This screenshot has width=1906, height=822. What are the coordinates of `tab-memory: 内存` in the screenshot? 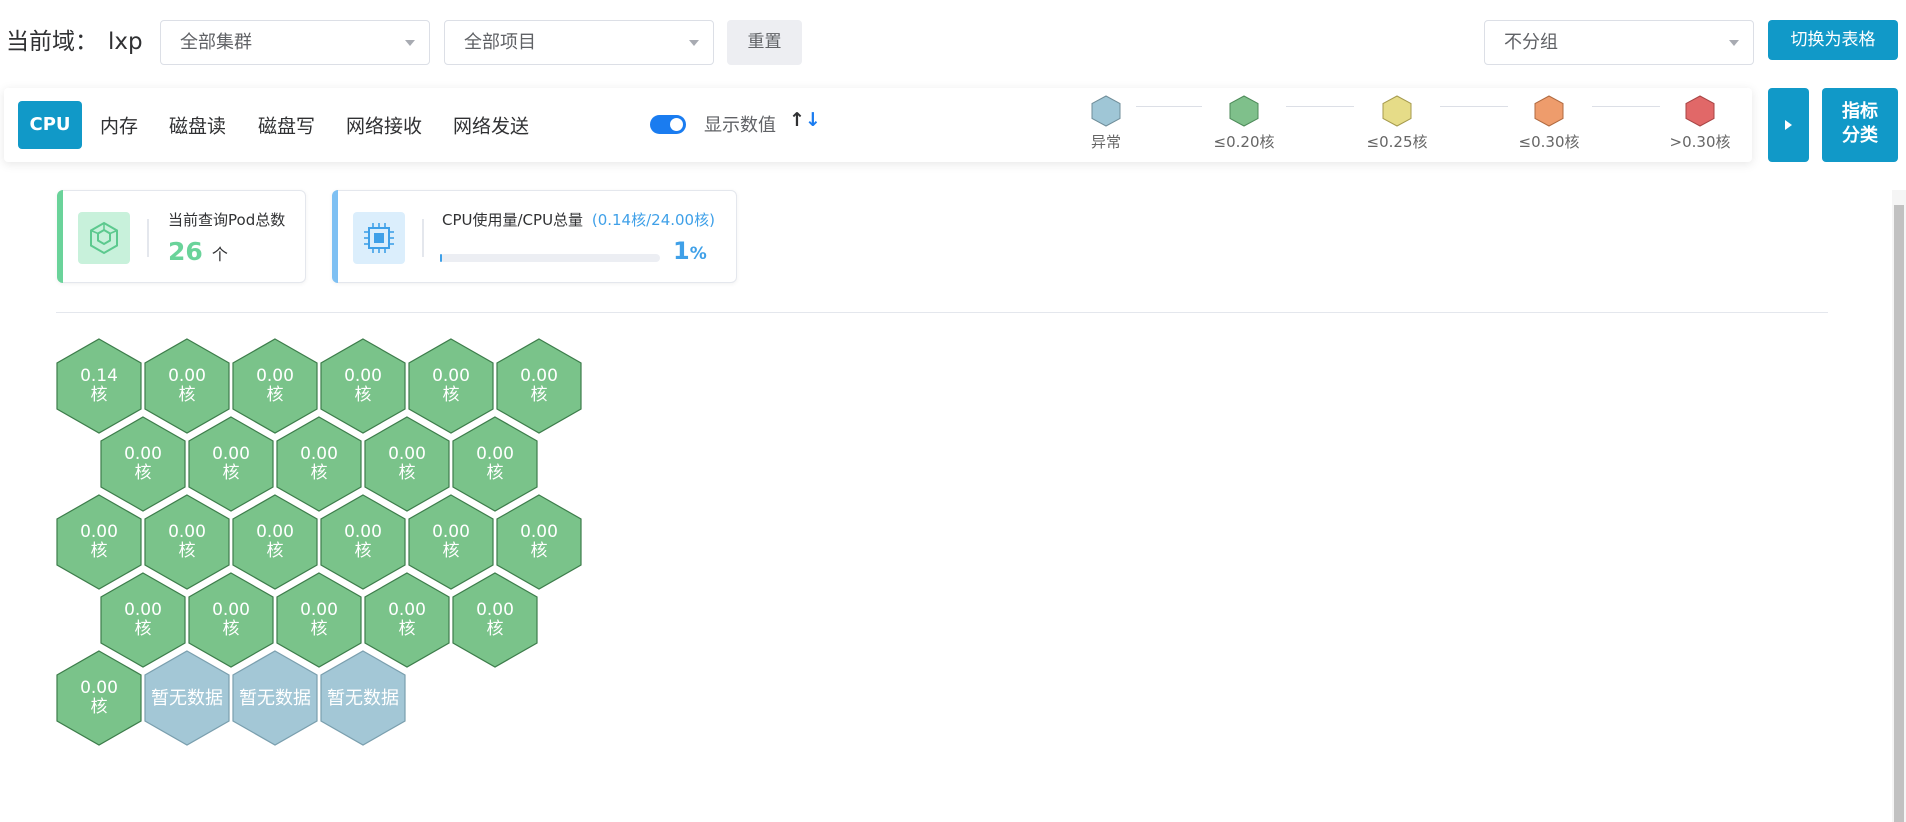 It's located at (119, 125).